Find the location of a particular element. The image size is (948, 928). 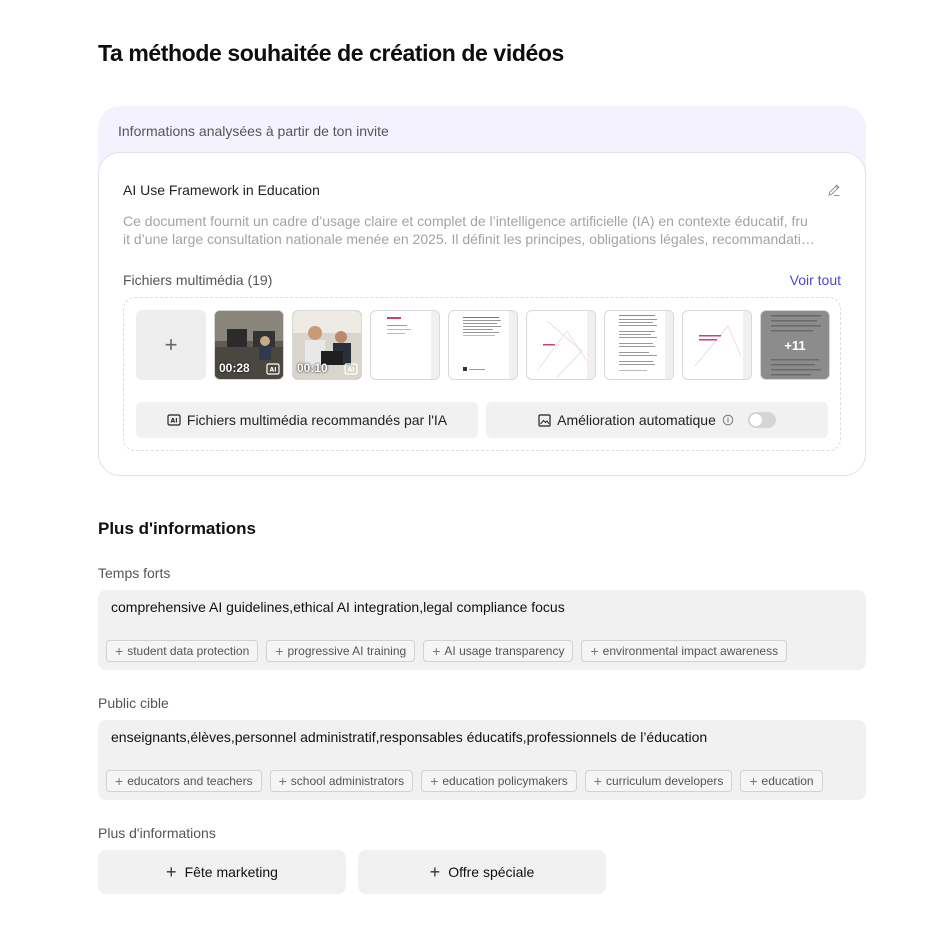

suggestion-chip: + progressive AI training is located at coordinates (341, 651).